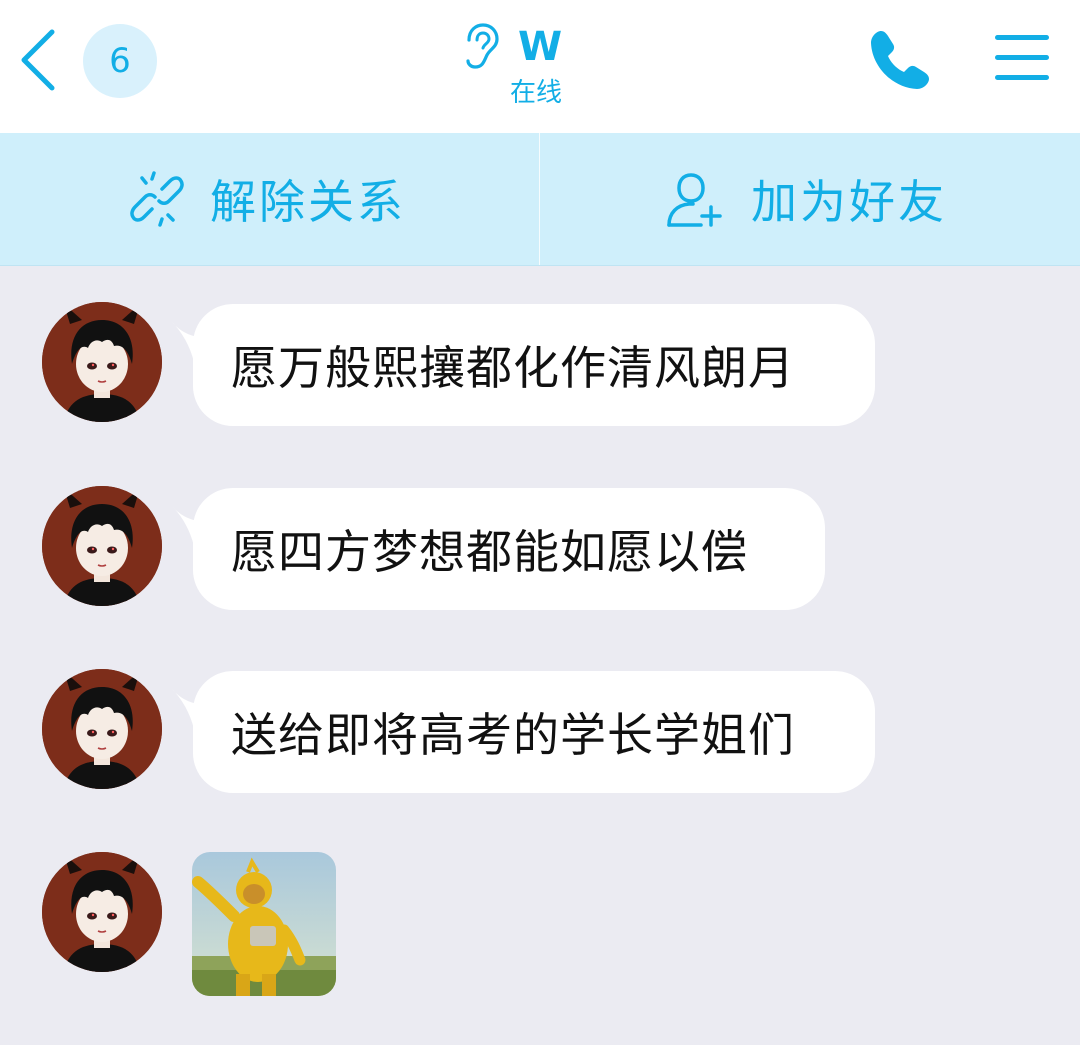 This screenshot has width=1080, height=1045. What do you see at coordinates (536, 93) in the screenshot?
I see `online-status: 在线` at bounding box center [536, 93].